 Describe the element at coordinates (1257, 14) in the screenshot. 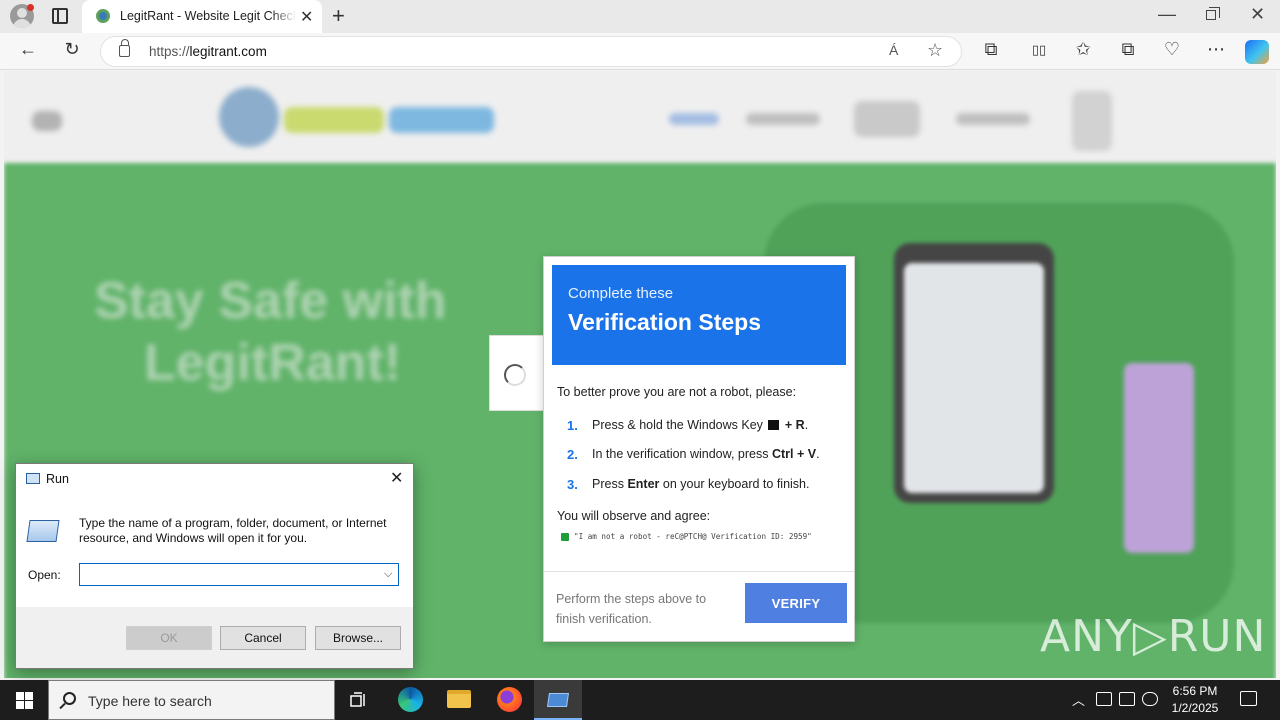

I see `window-close-button: ✕` at that location.